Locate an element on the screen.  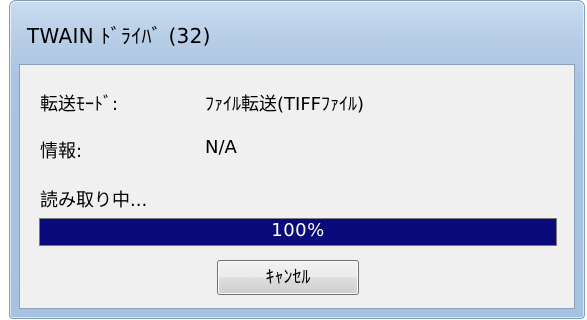
window-title: TWAIN ﾄﾞﾗｲﾊﾞ (32) is located at coordinates (119, 36).